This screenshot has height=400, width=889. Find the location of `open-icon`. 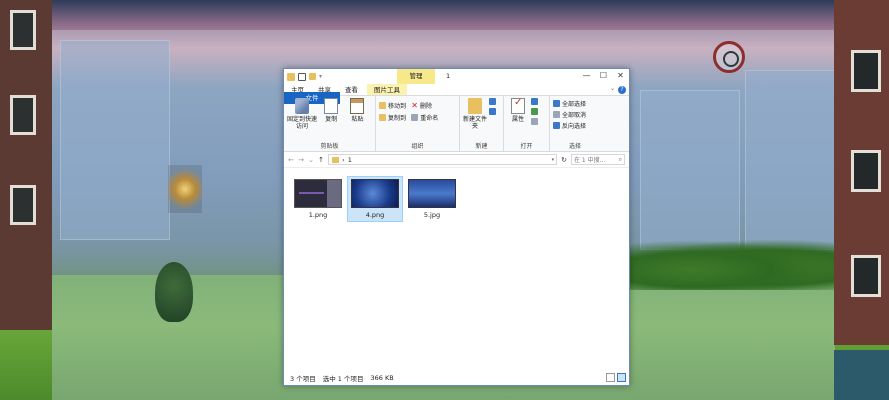

open-icon is located at coordinates (535, 101).